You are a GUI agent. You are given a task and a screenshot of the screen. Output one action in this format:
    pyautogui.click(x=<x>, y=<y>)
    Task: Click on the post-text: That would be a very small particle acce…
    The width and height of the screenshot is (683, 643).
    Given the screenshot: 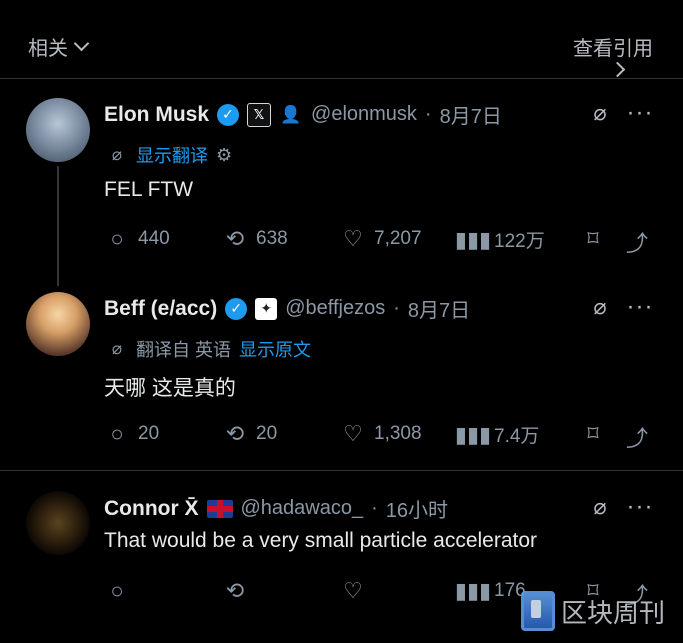 What is the action you would take?
    pyautogui.click(x=321, y=540)
    